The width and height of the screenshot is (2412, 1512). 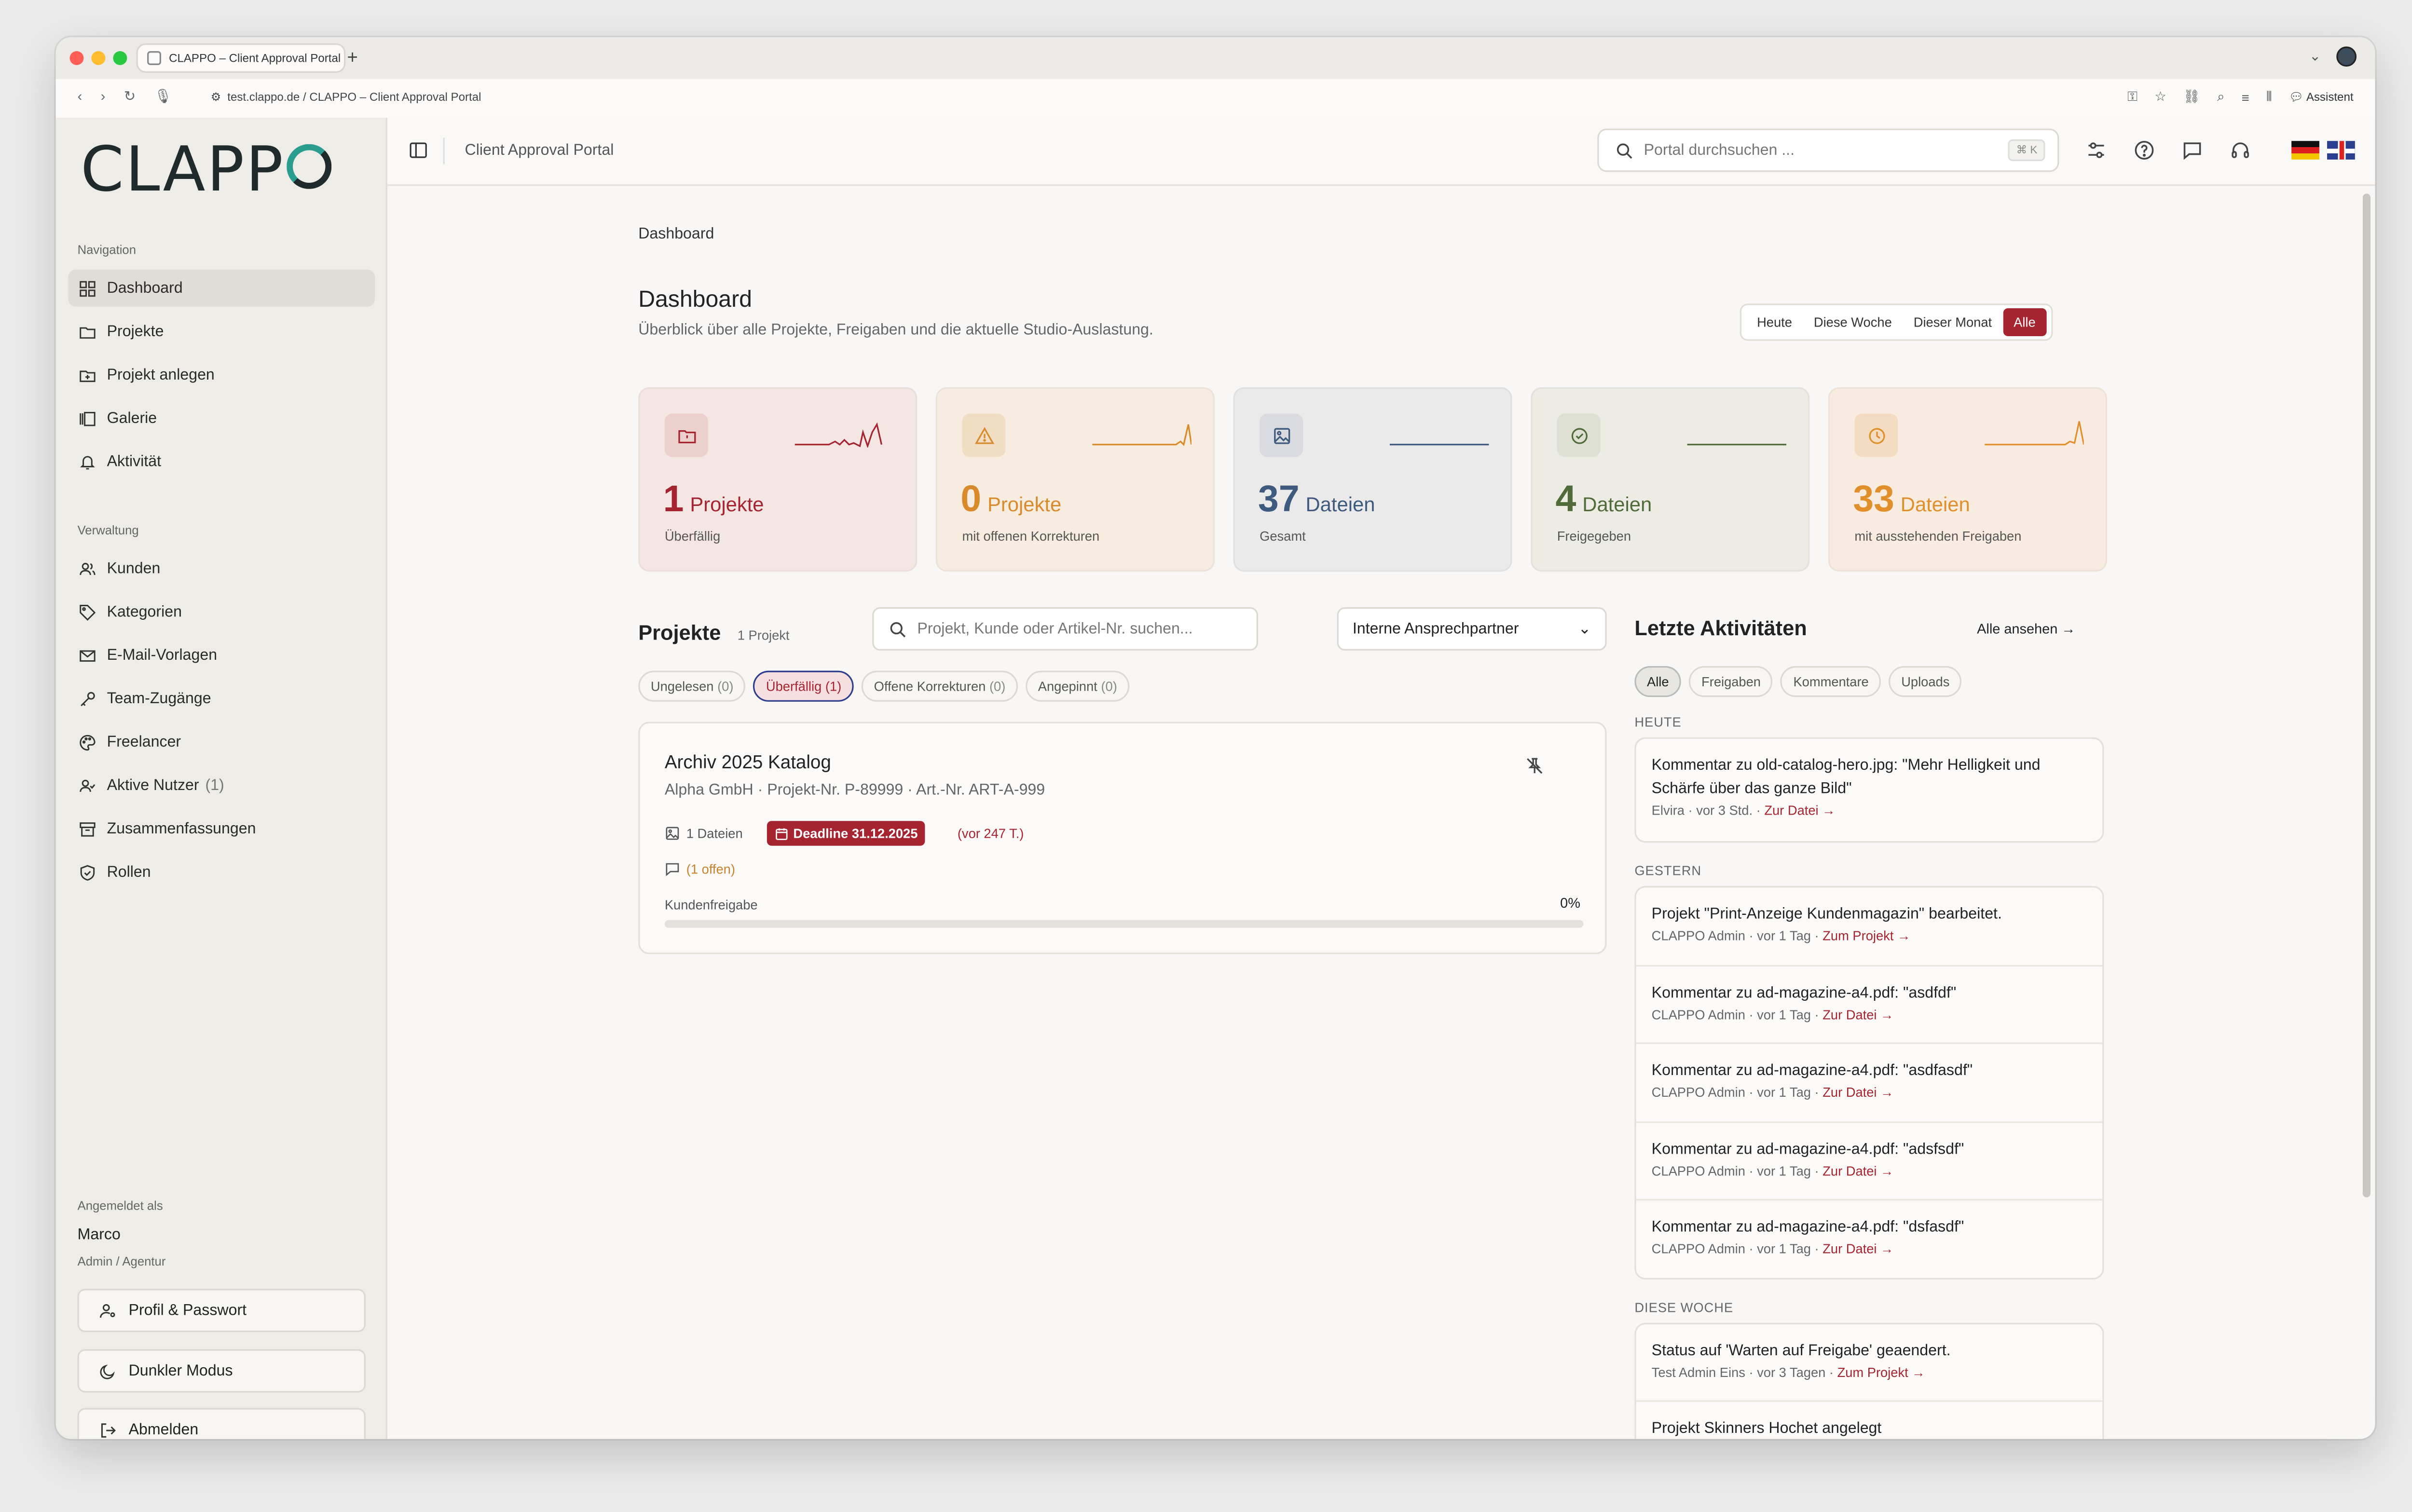 What do you see at coordinates (222, 332) in the screenshot?
I see `sidebar-item-projekte: Projekte` at bounding box center [222, 332].